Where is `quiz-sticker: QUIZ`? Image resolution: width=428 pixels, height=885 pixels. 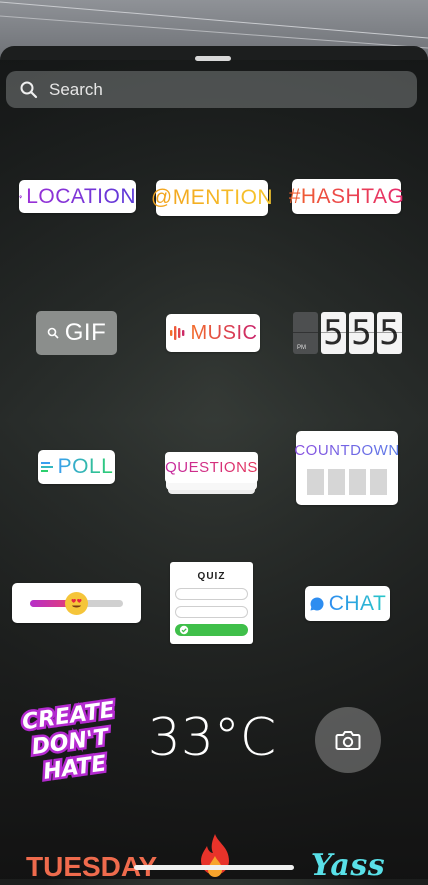 quiz-sticker: QUIZ is located at coordinates (211, 603).